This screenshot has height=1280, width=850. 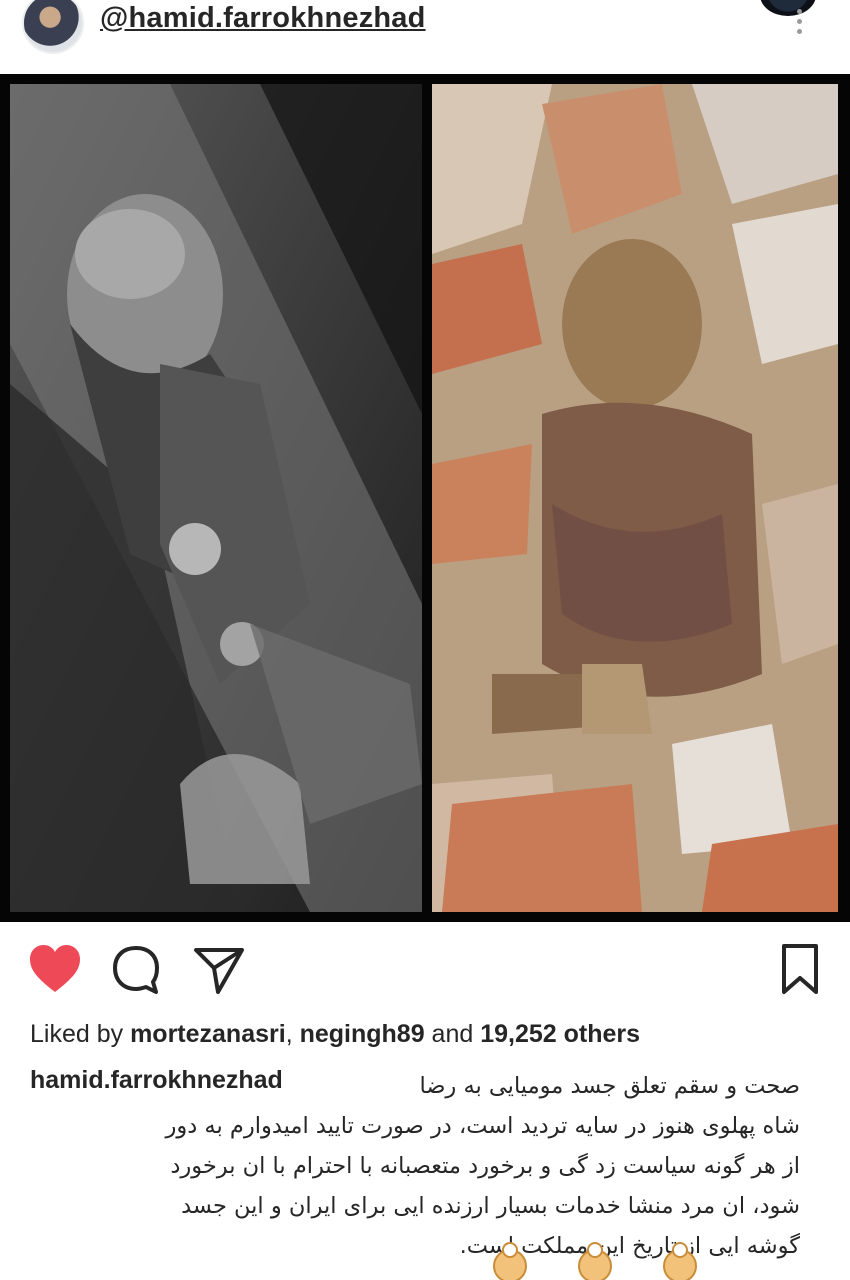 What do you see at coordinates (799, 22) in the screenshot?
I see `more-options-icon` at bounding box center [799, 22].